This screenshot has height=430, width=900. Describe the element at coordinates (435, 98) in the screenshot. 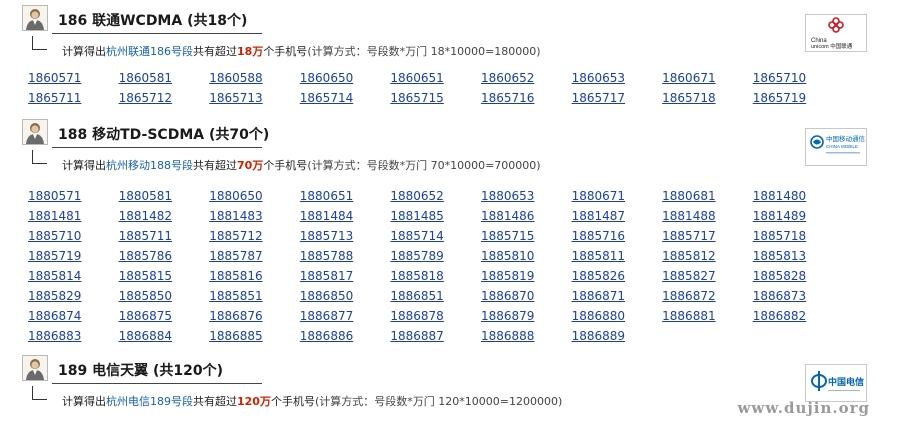

I see `number-link: 1865715` at that location.